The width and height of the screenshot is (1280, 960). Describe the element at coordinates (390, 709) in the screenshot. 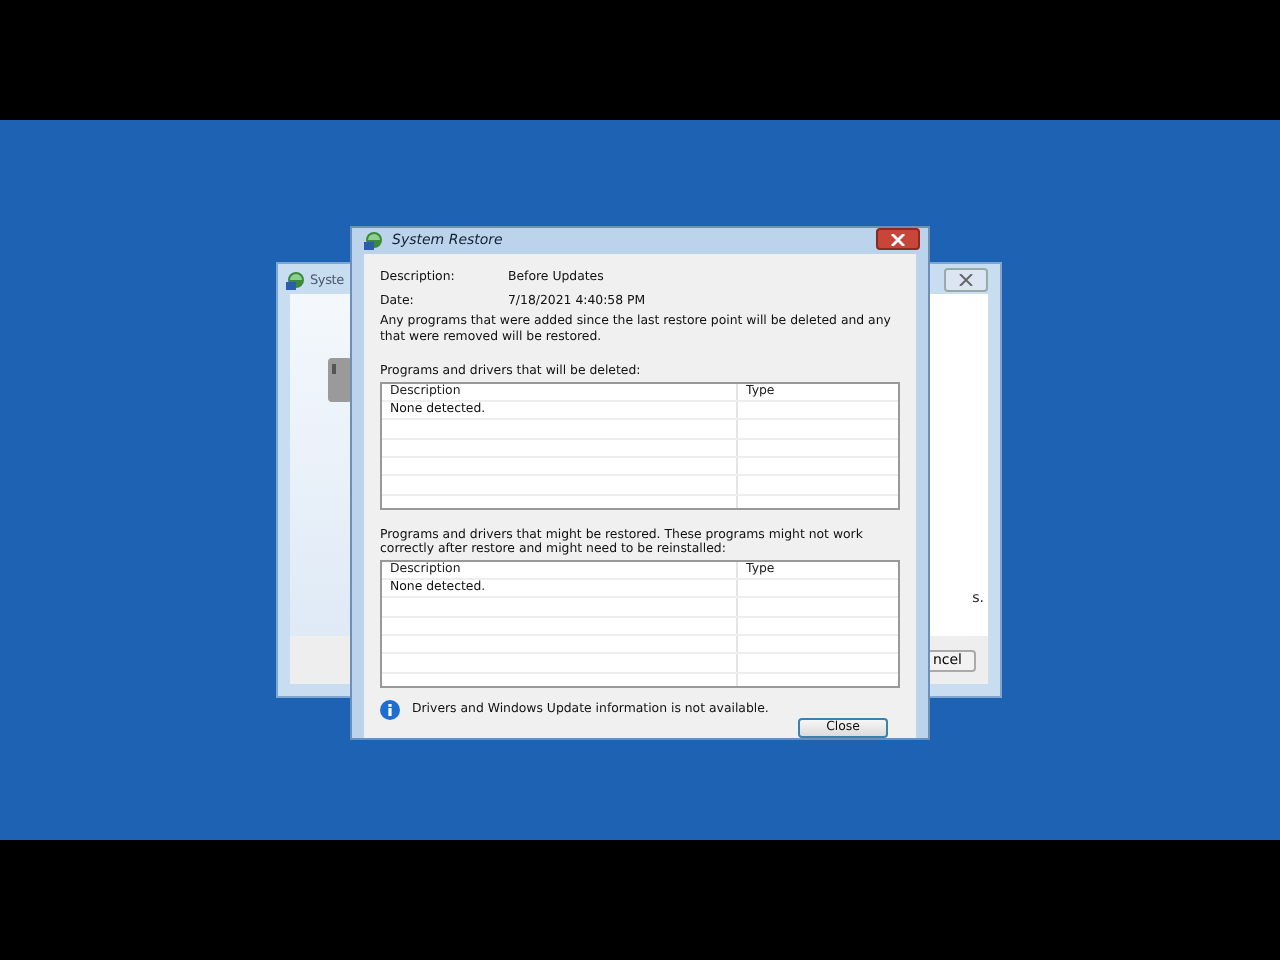

I see `info-icon` at that location.